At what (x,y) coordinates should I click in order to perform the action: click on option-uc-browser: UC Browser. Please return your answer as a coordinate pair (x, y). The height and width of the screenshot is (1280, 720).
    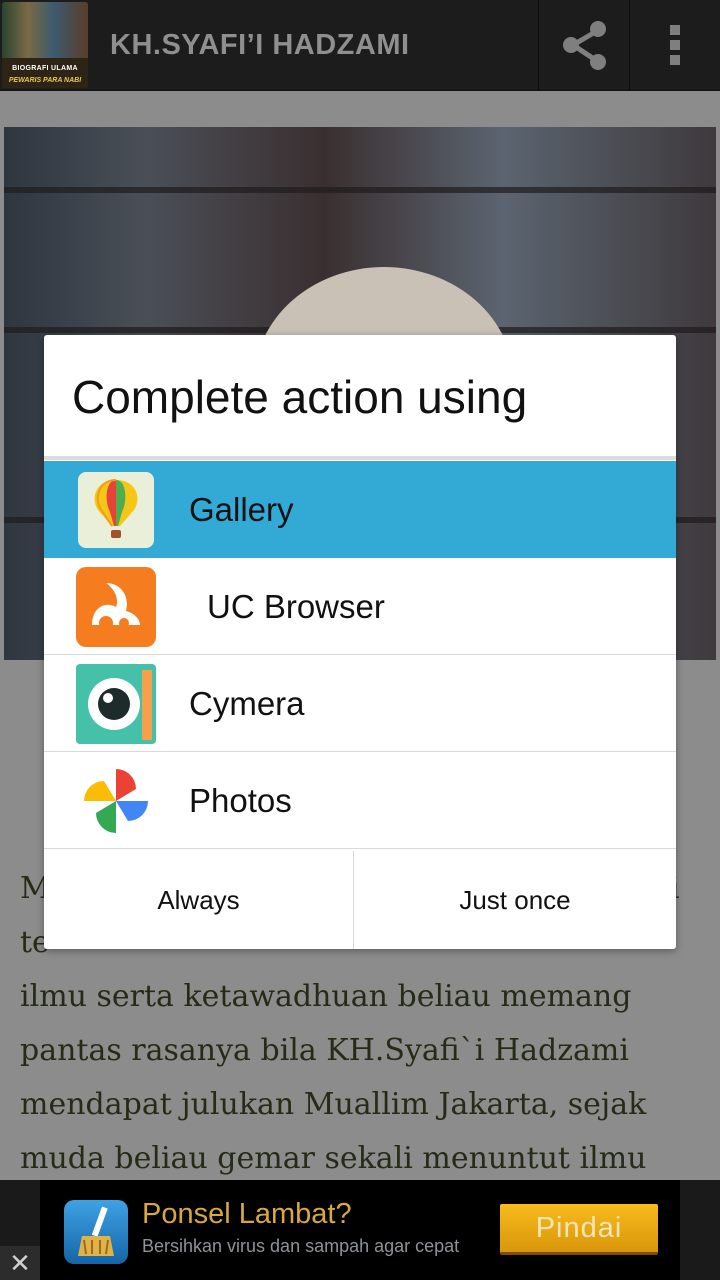
    Looking at the image, I should click on (360, 606).